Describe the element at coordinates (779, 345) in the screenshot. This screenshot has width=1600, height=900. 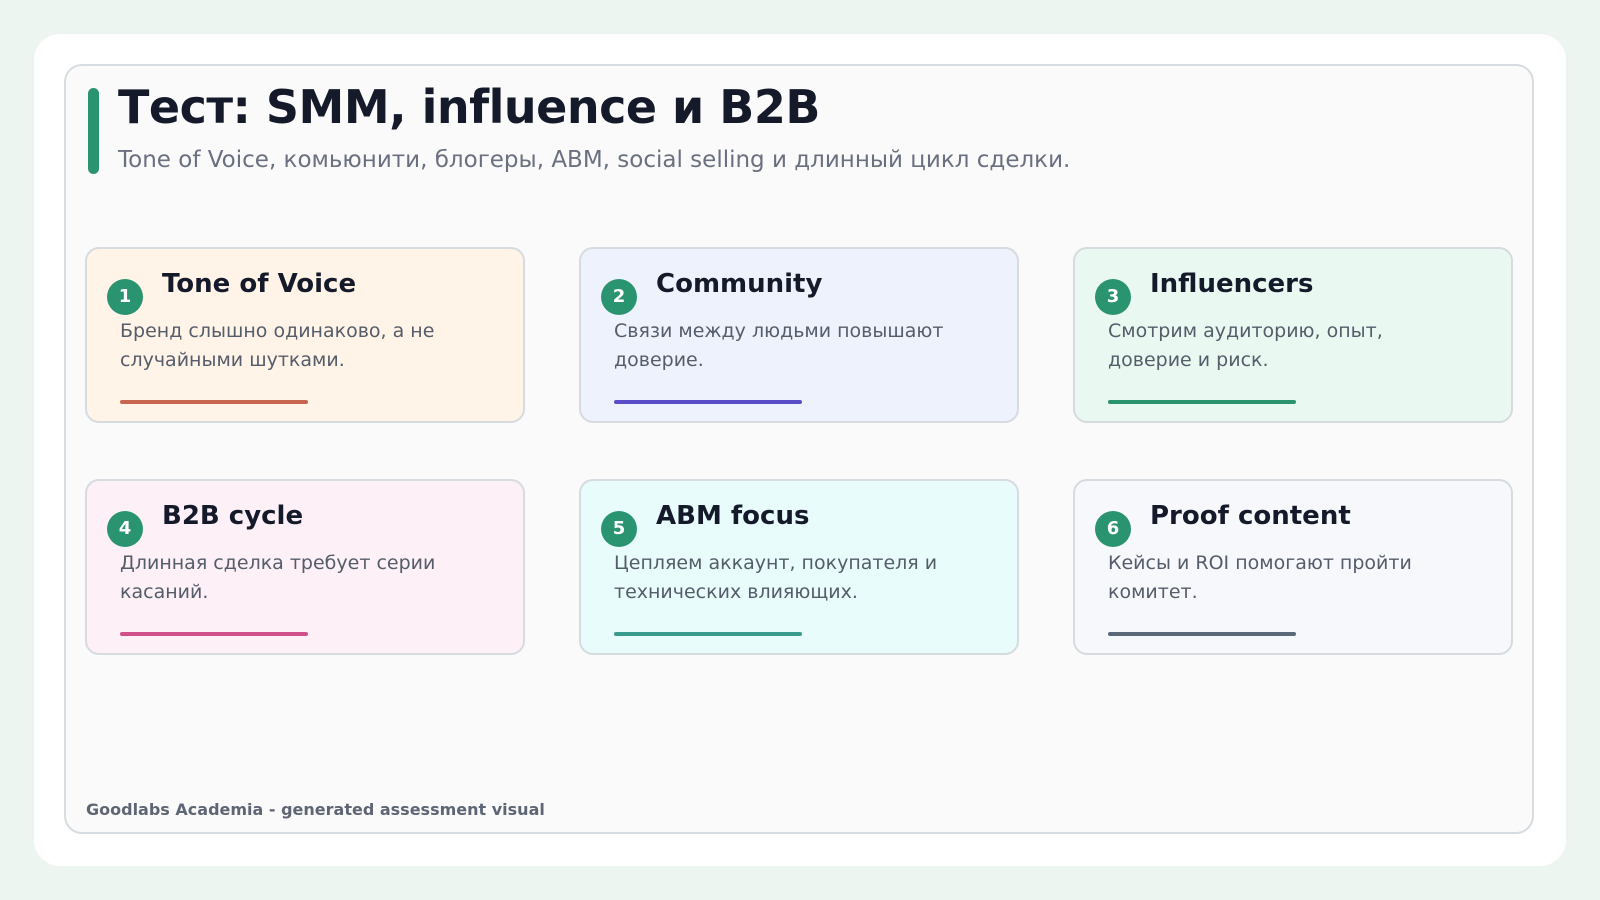
I see `card-description: Связи между людьми повышают доверие.` at that location.